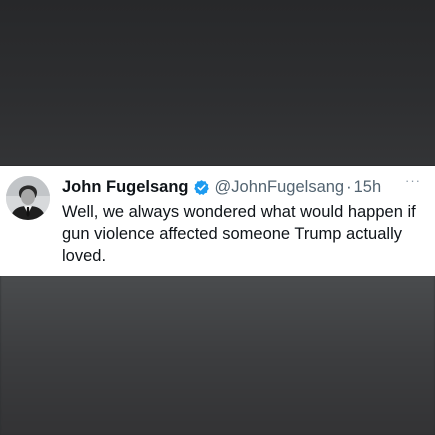 This screenshot has width=435, height=435. What do you see at coordinates (280, 187) in the screenshot?
I see `author-handle: @JohnFugelsang` at bounding box center [280, 187].